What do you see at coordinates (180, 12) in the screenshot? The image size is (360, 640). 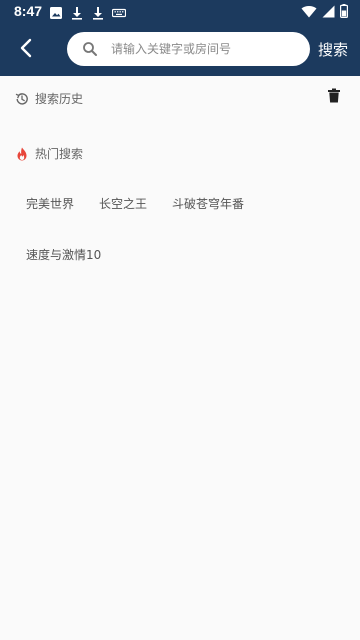 I see `status-bar: 8:47` at bounding box center [180, 12].